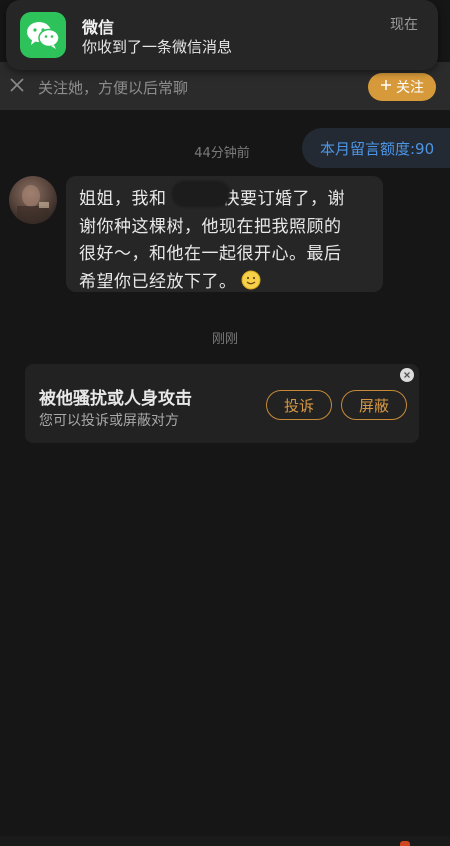  I want to click on report-card-title: 被他骚扰或人身攻击, so click(115, 399).